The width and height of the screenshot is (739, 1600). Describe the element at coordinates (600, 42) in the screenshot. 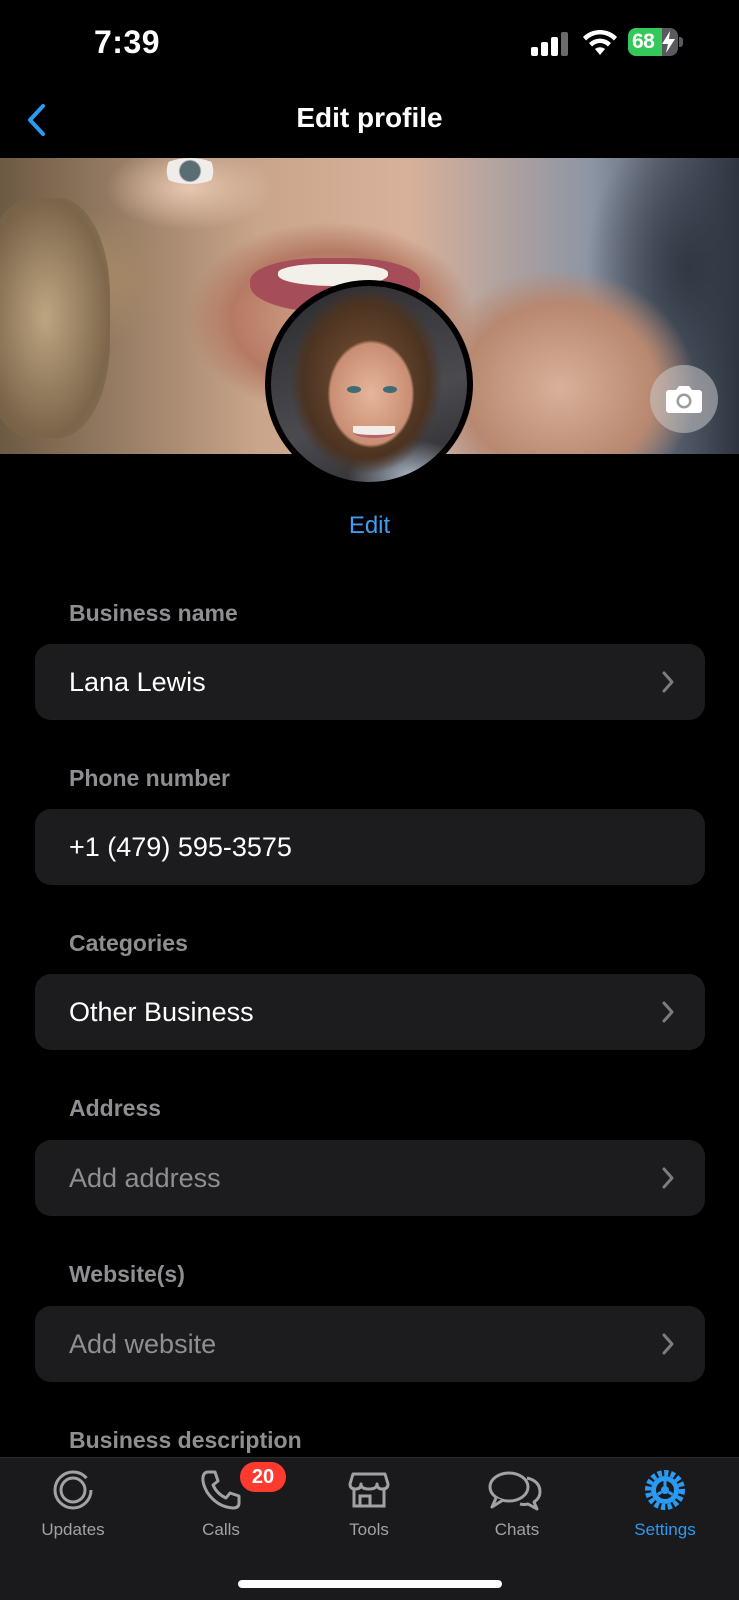

I see `wifi-icon` at that location.